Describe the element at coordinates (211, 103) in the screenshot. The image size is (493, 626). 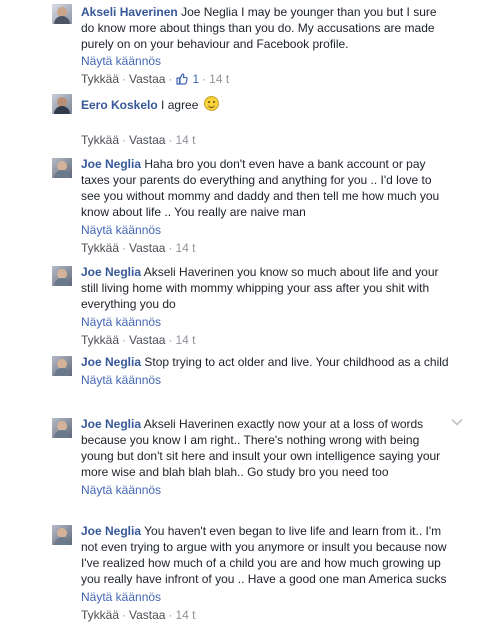
I see `smiley-emoji-icon` at that location.